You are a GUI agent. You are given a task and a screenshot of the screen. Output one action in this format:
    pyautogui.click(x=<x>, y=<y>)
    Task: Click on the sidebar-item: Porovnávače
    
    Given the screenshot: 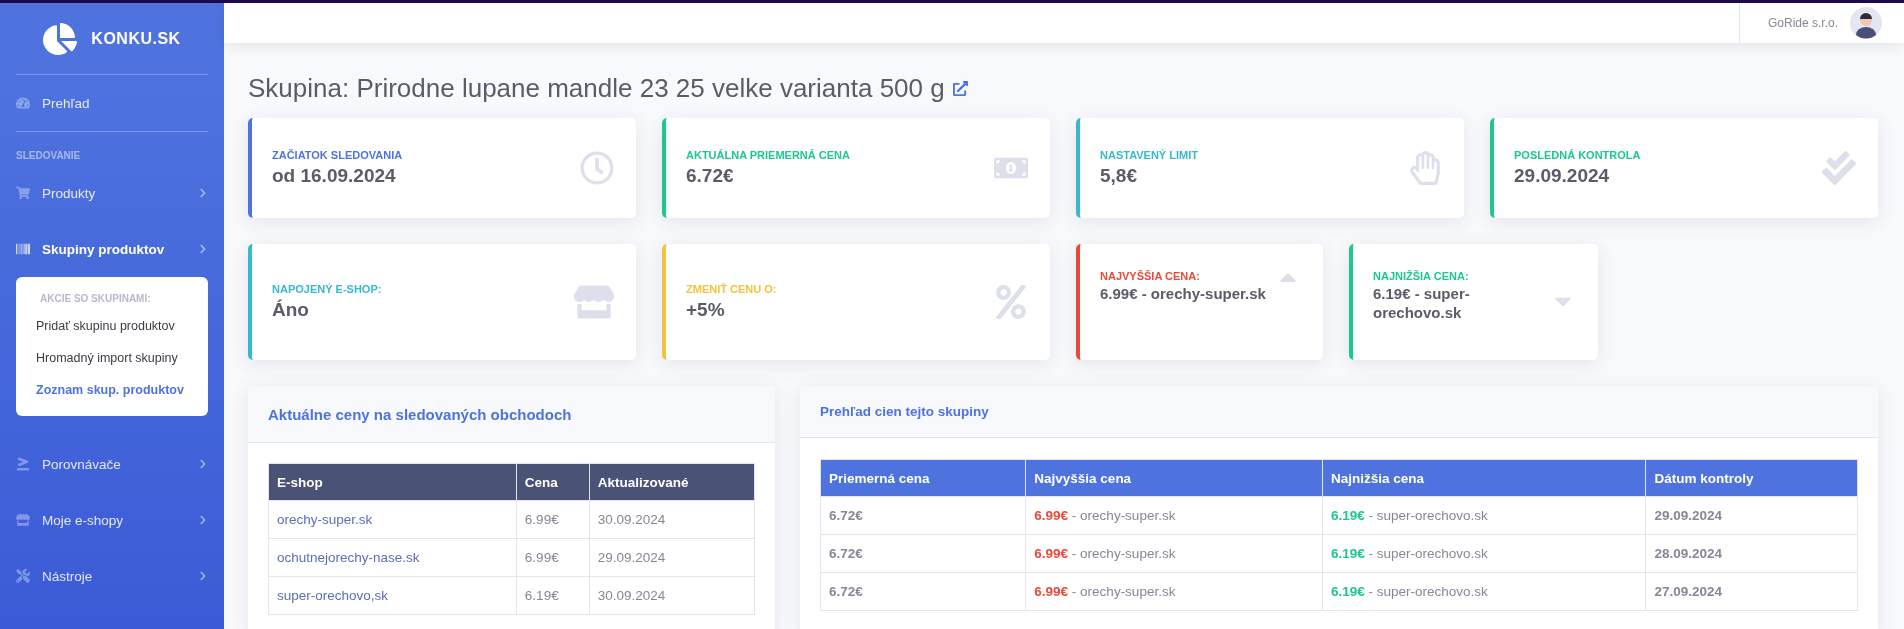 What is the action you would take?
    pyautogui.click(x=112, y=464)
    